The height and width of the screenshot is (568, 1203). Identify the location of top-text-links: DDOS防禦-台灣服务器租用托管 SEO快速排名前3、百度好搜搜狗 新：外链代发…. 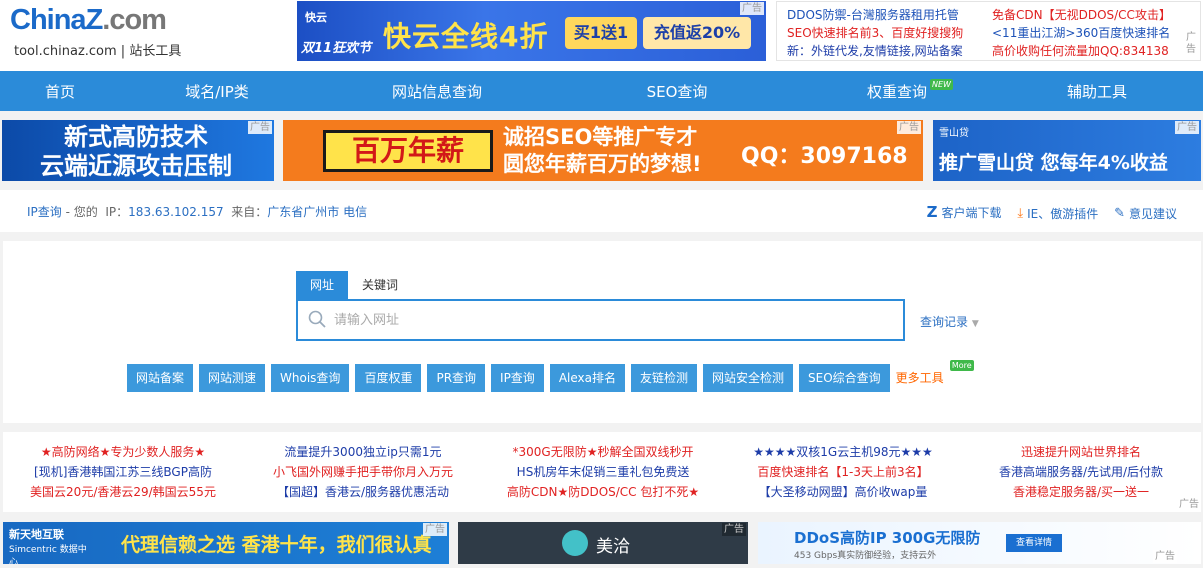
(988, 31).